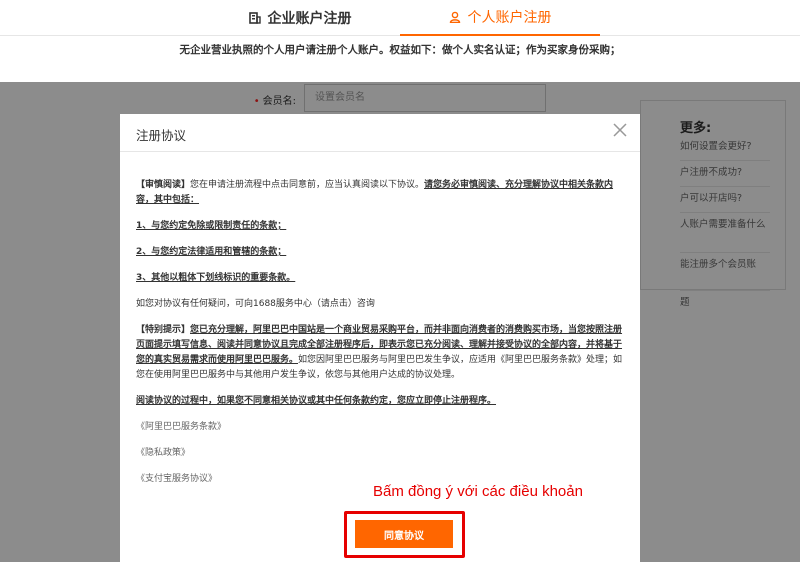 This screenshot has height=562, width=800. What do you see at coordinates (211, 226) in the screenshot?
I see `terms-item: 1、与您约定免除或限制责任的条款；` at bounding box center [211, 226].